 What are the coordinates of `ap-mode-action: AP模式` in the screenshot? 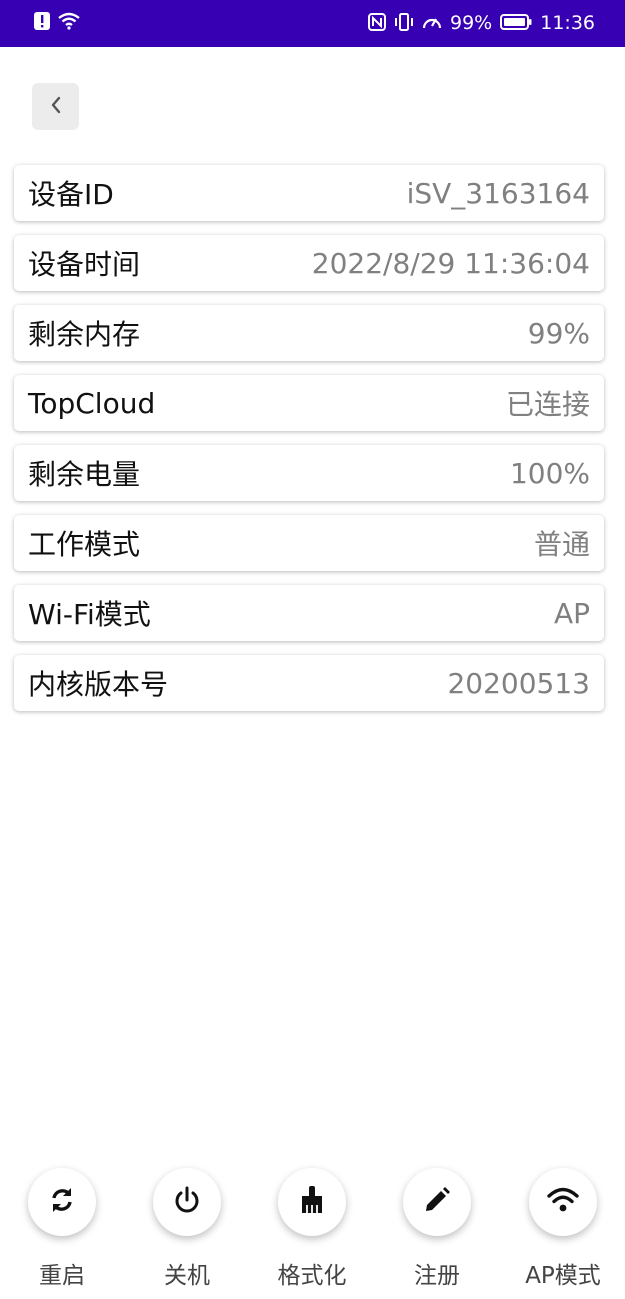 It's located at (563, 1229).